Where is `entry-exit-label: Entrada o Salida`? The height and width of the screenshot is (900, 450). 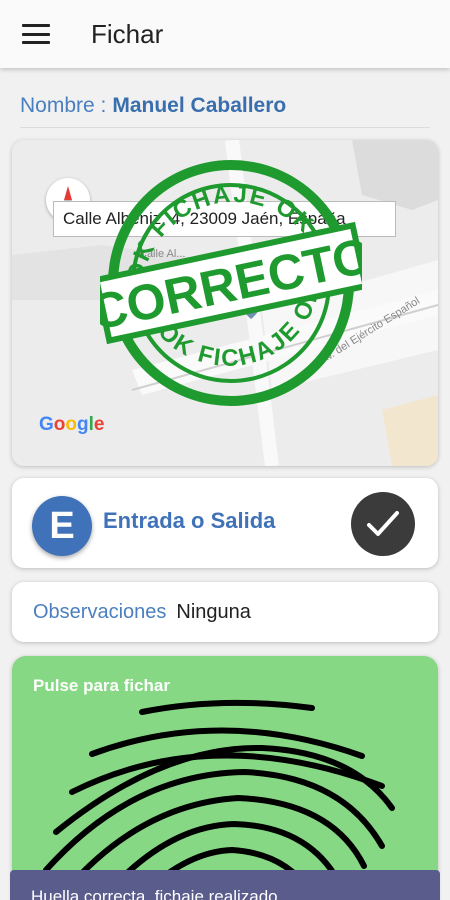 entry-exit-label: Entrada o Salida is located at coordinates (189, 520).